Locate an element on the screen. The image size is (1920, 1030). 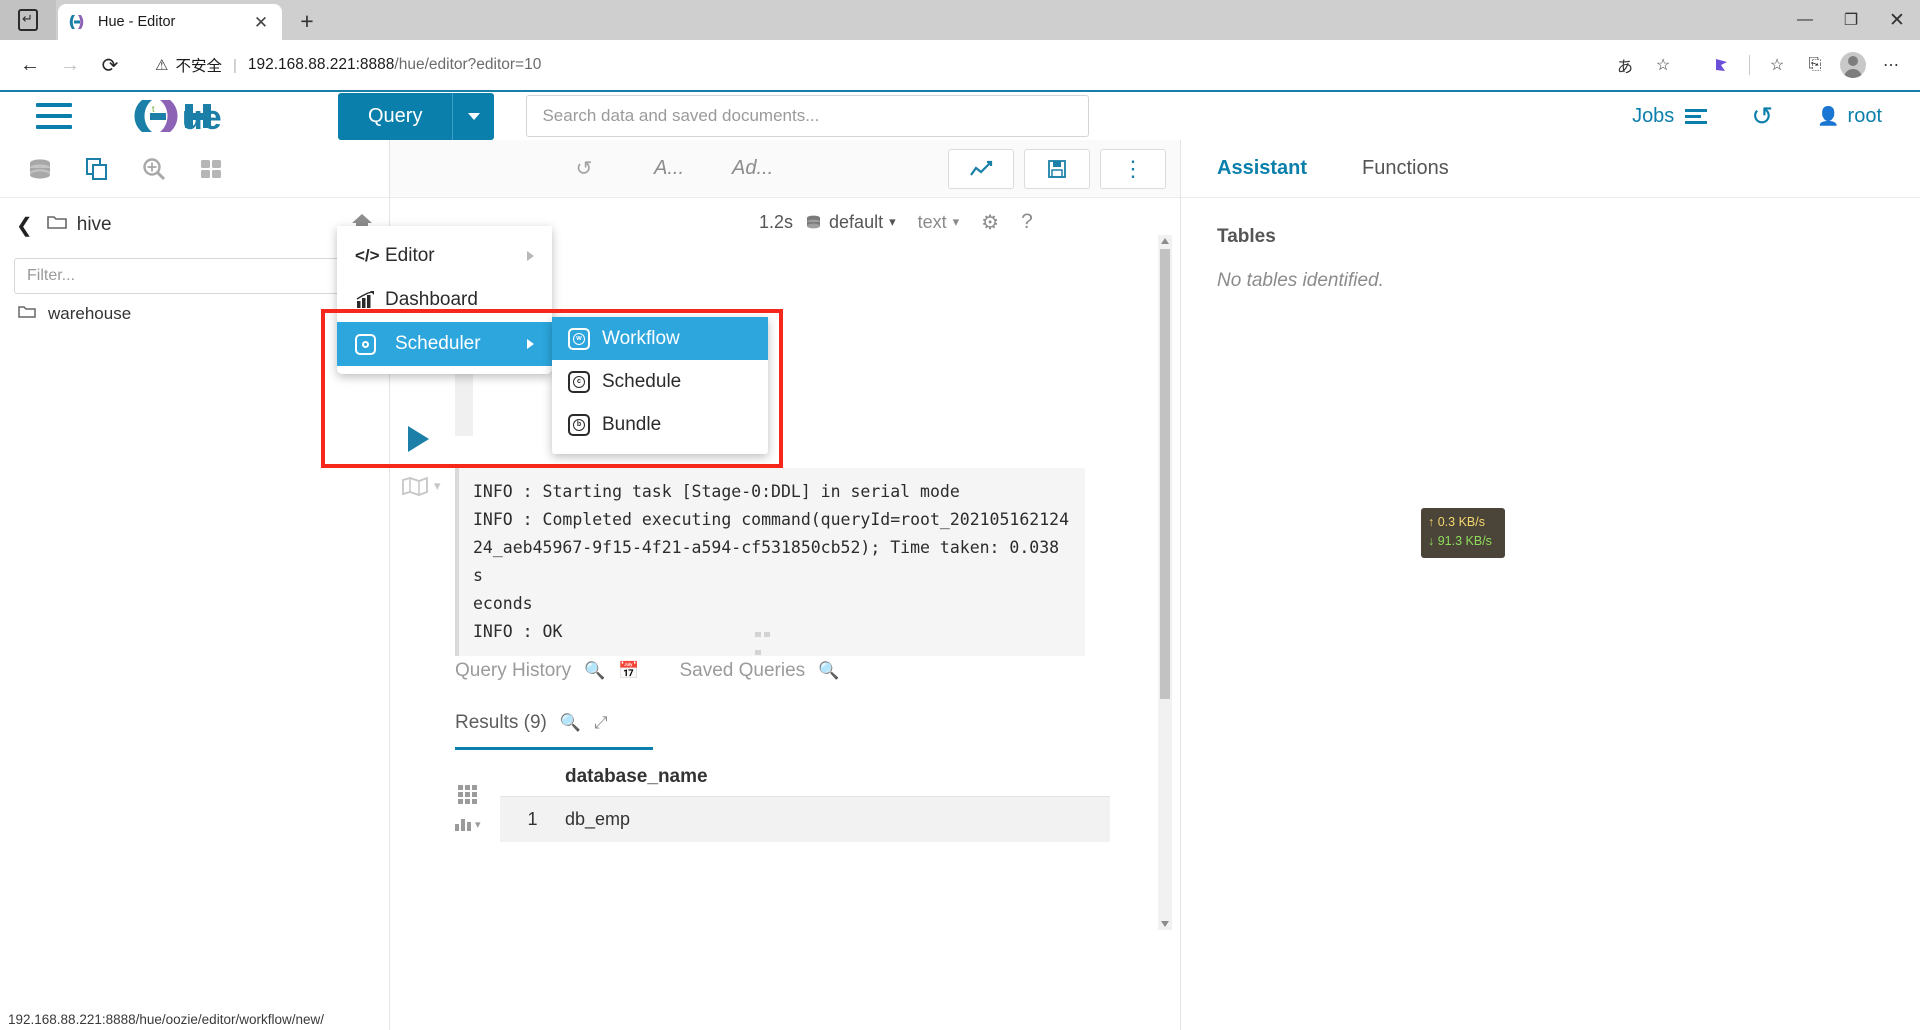
network-speed-badge: ↑ 0.3 KB/s ↓ 91.3 KB/s is located at coordinates (1463, 533).